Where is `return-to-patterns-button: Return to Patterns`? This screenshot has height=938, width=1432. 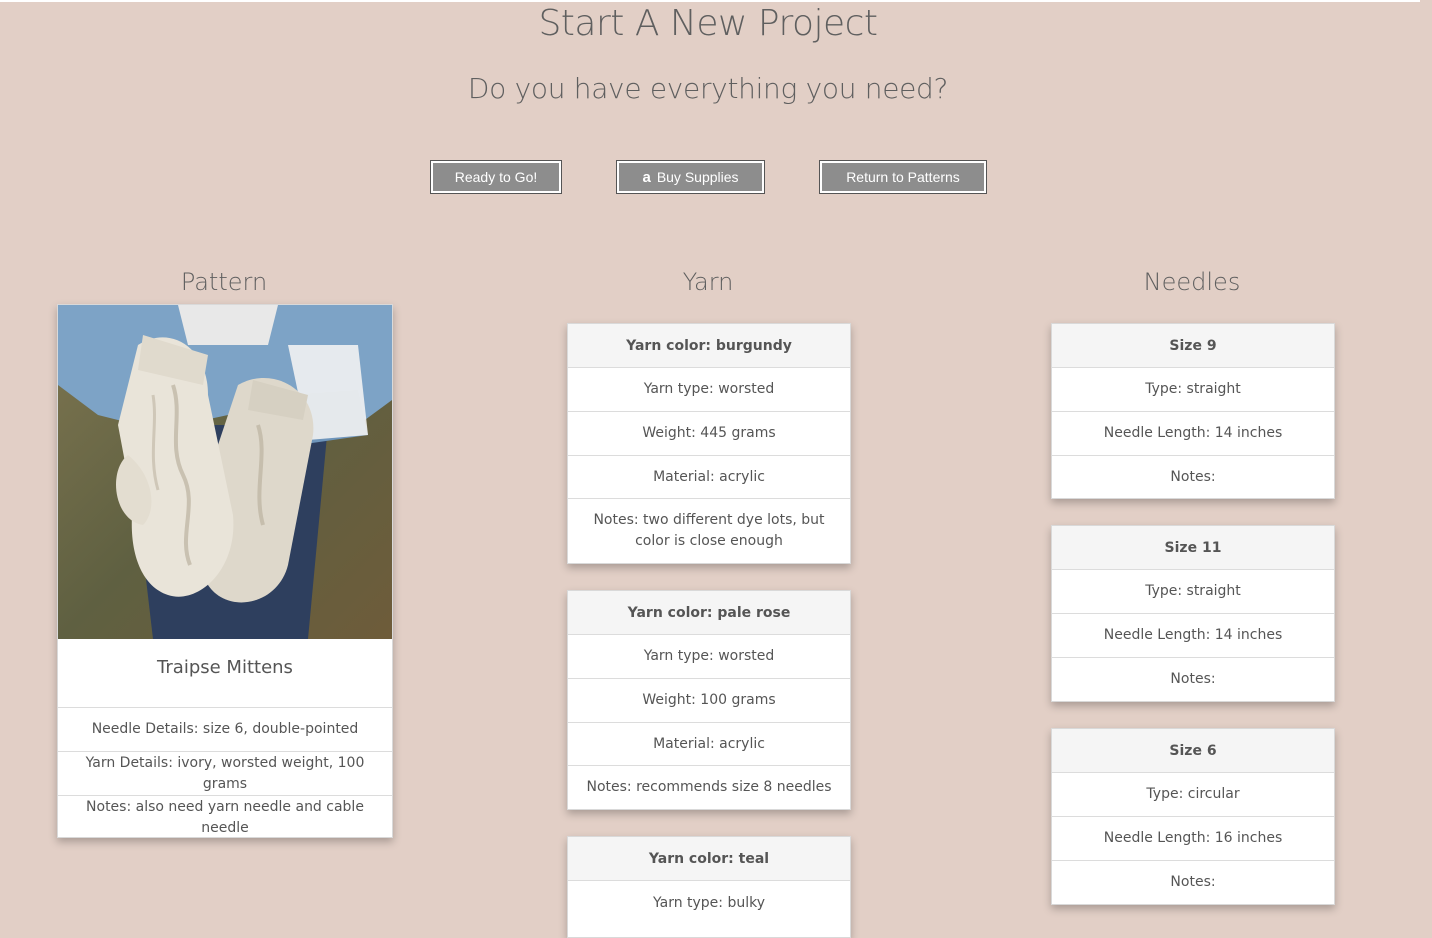
return-to-patterns-button: Return to Patterns is located at coordinates (903, 177).